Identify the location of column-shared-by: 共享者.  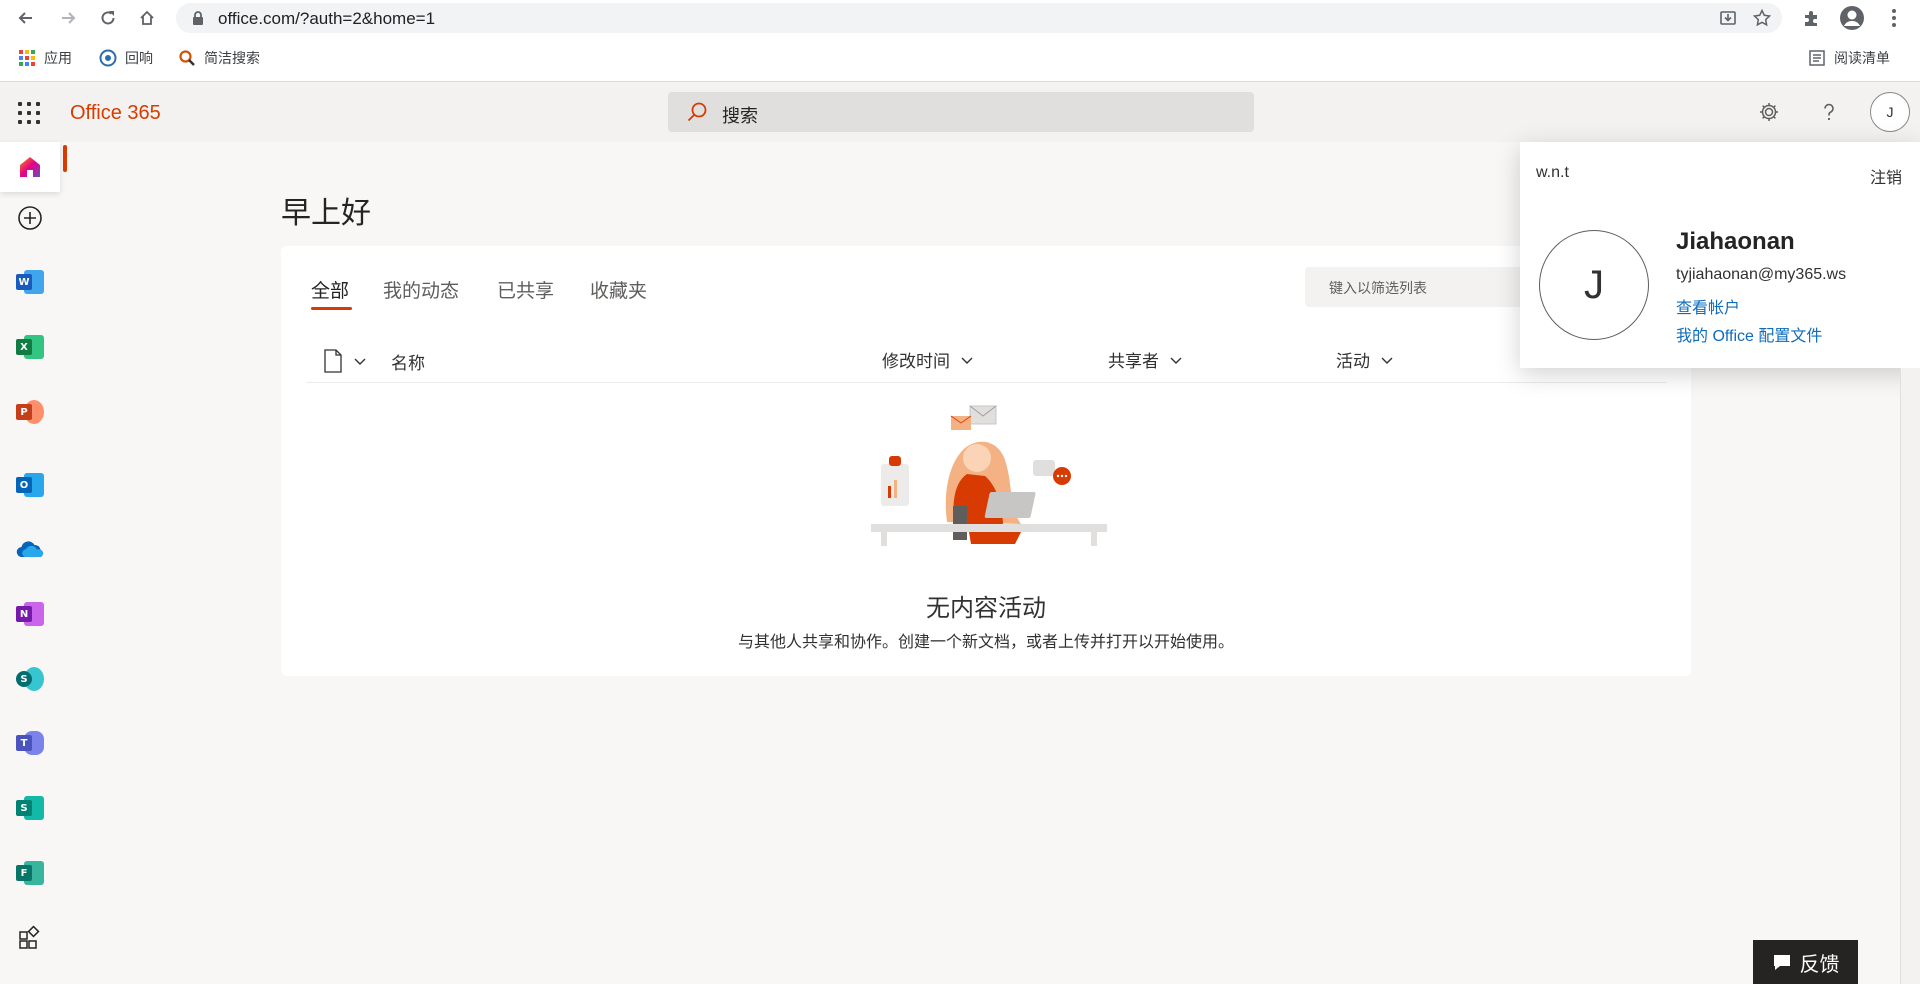
(1145, 359).